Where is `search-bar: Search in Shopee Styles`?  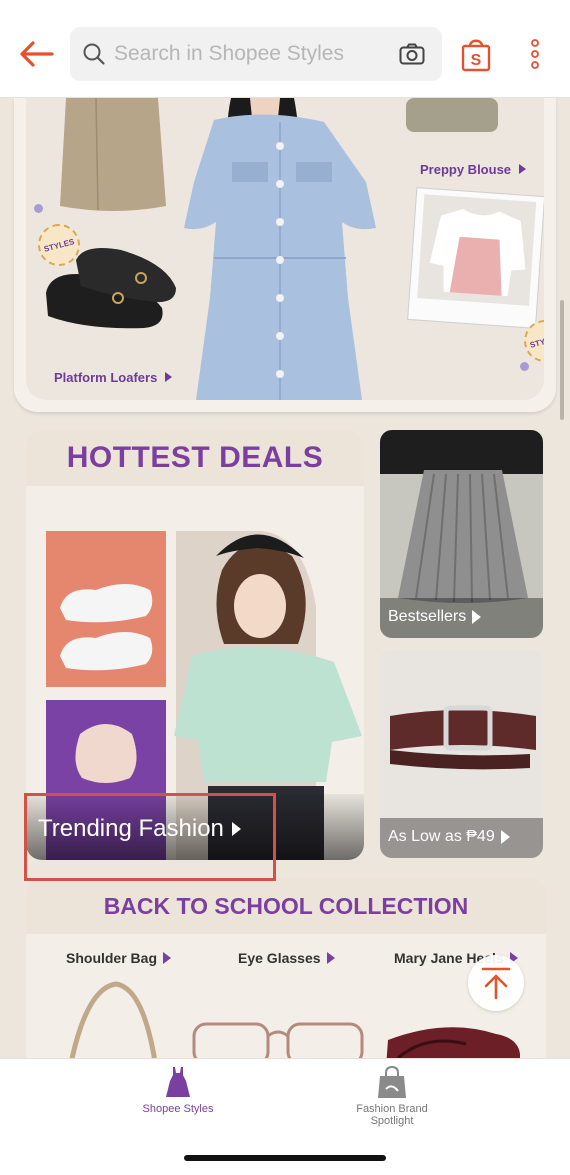
search-bar: Search in Shopee Styles is located at coordinates (256, 54).